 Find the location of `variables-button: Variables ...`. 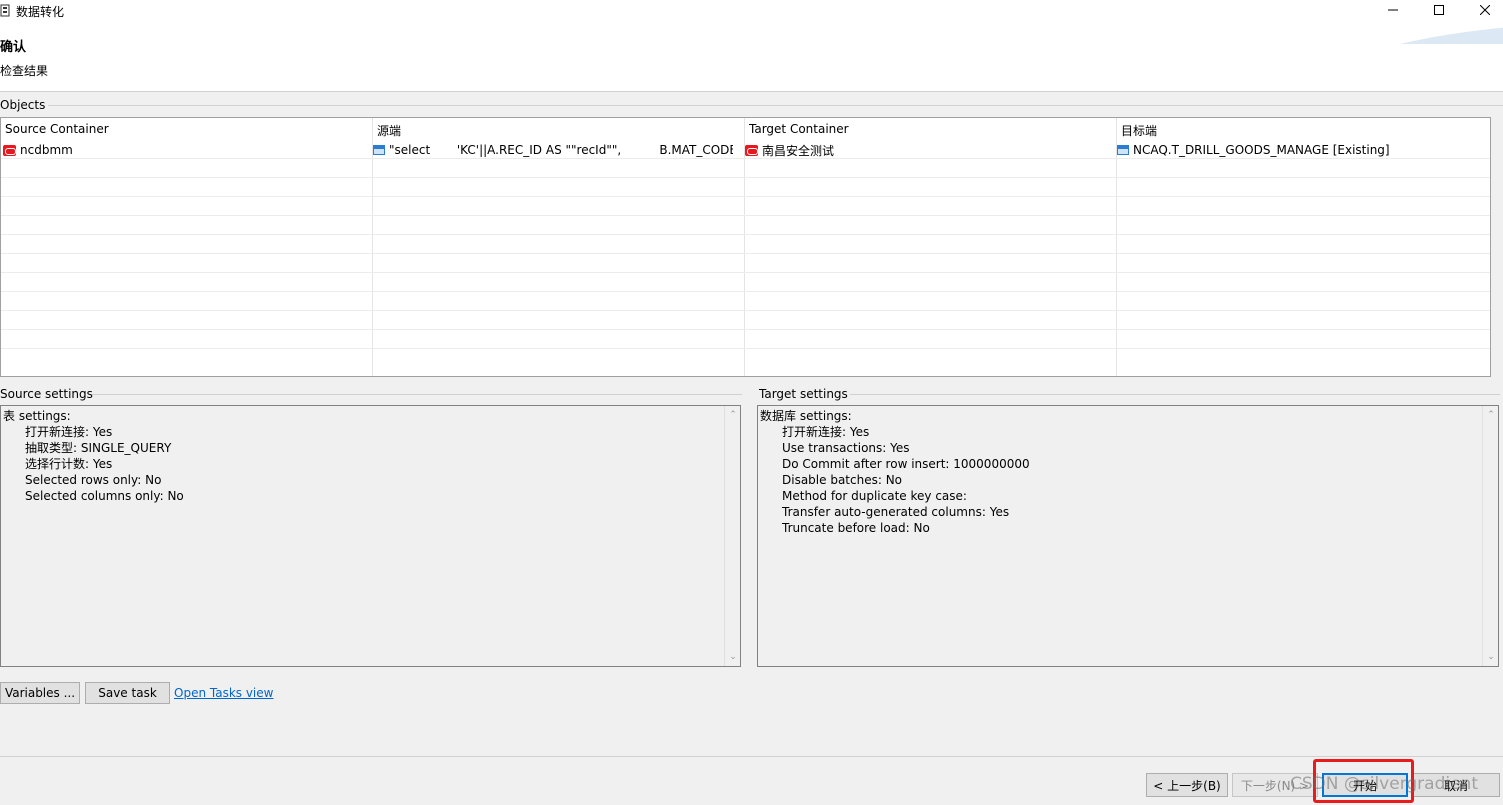

variables-button: Variables ... is located at coordinates (40, 693).